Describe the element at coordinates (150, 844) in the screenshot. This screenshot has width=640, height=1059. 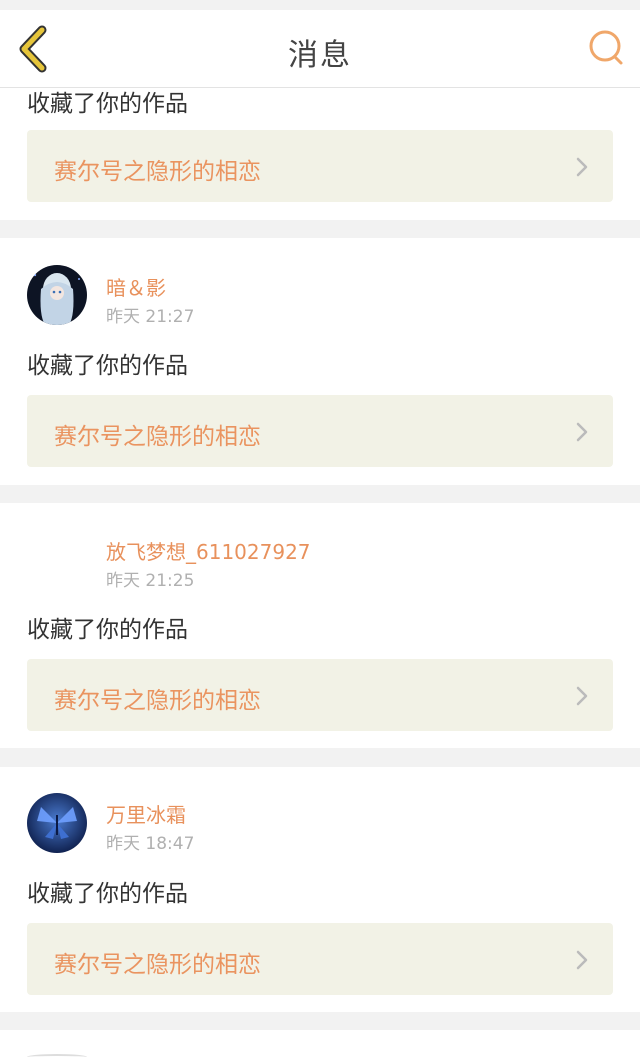
I see `timestamp: 昨天 18:47` at that location.